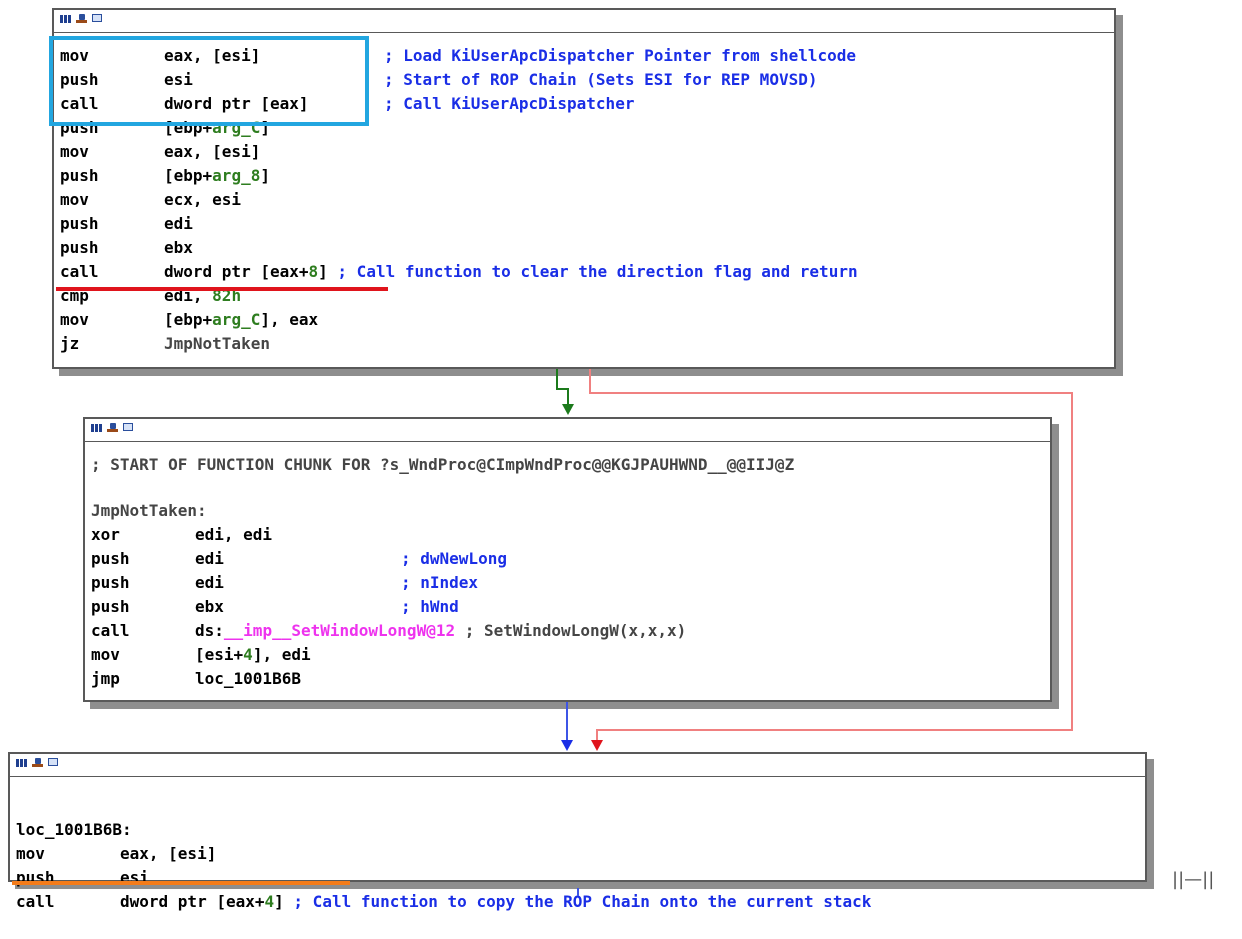  Describe the element at coordinates (236, 175) in the screenshot. I see `operand-highlight: arg_8` at that location.